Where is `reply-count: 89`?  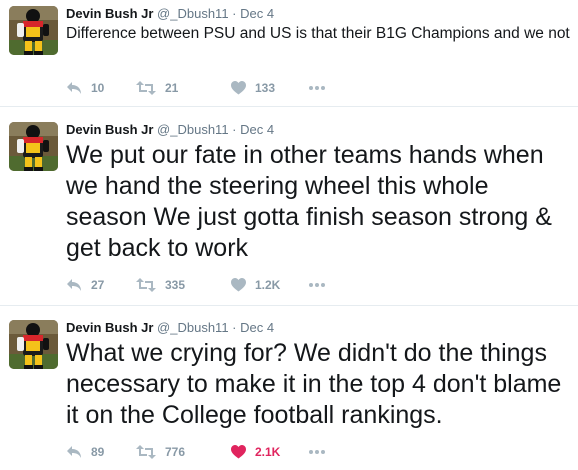 reply-count: 89 is located at coordinates (98, 452).